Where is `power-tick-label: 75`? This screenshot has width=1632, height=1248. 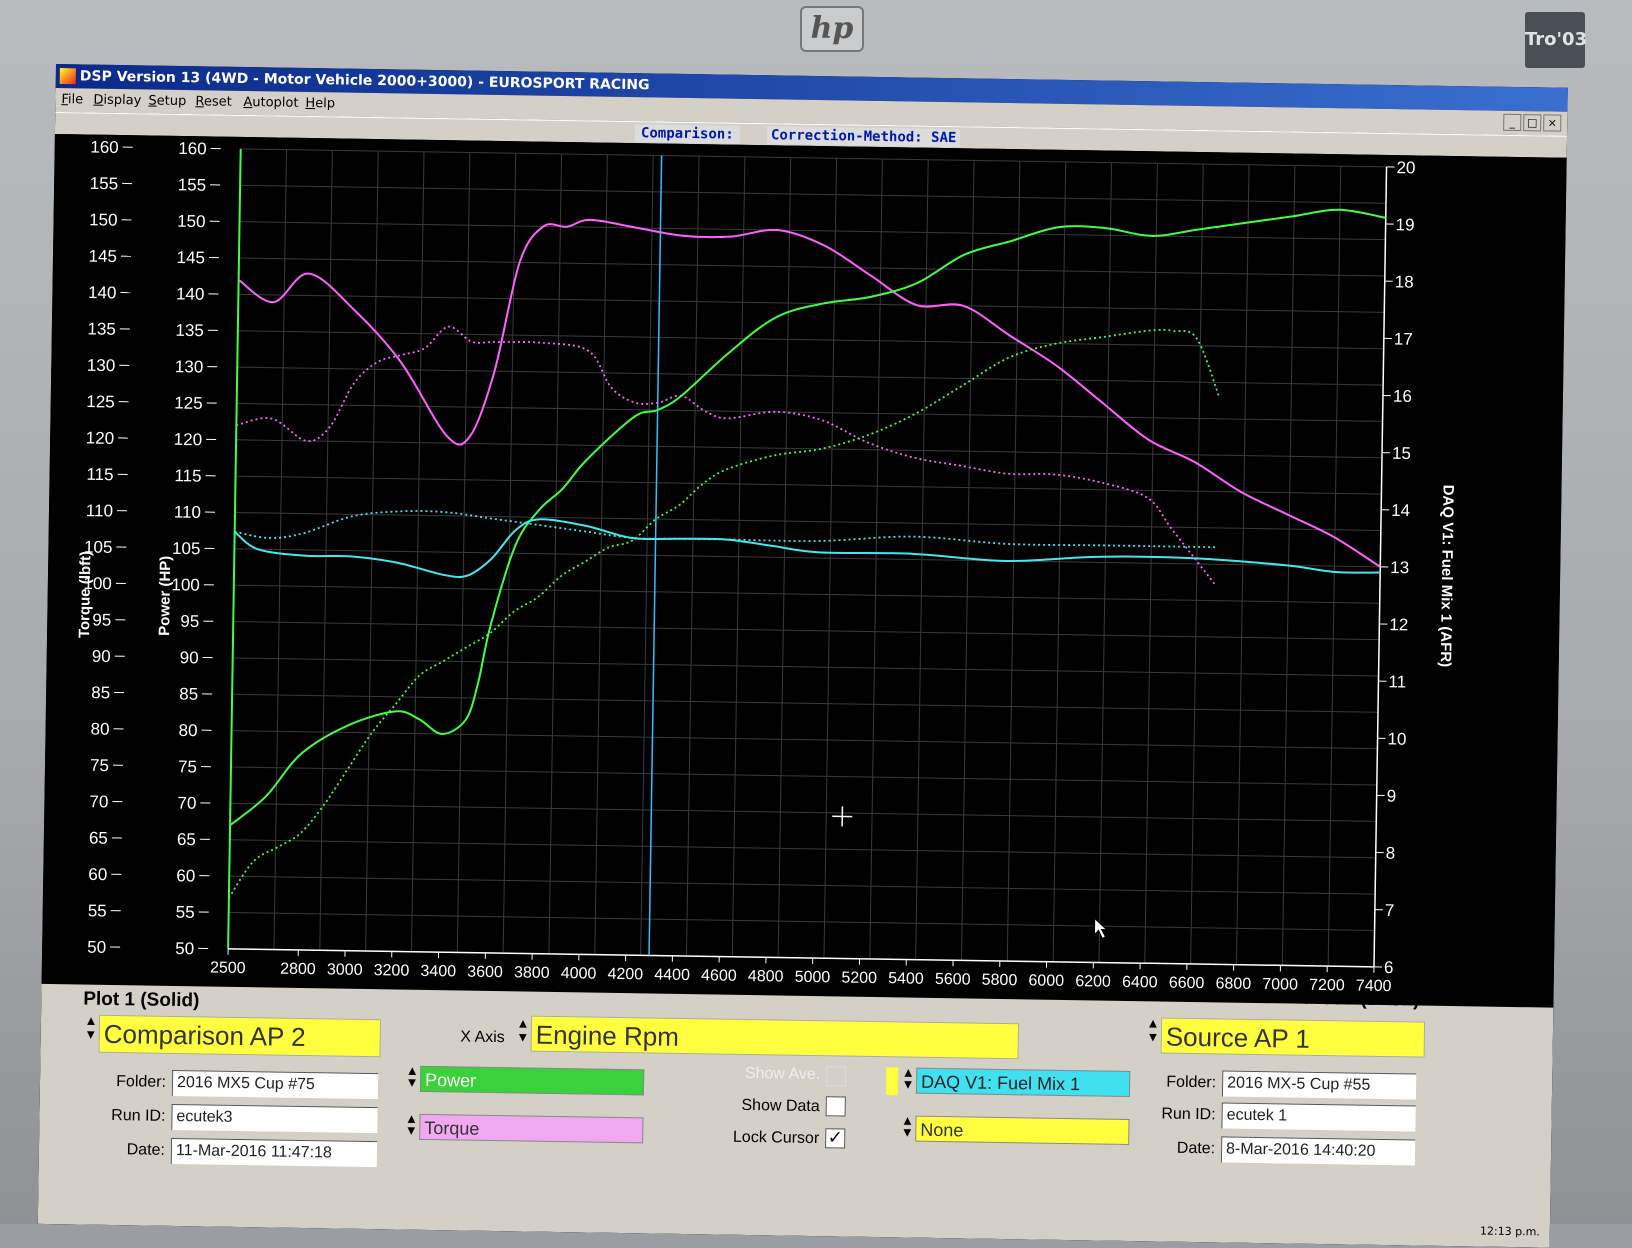 power-tick-label: 75 is located at coordinates (187, 766).